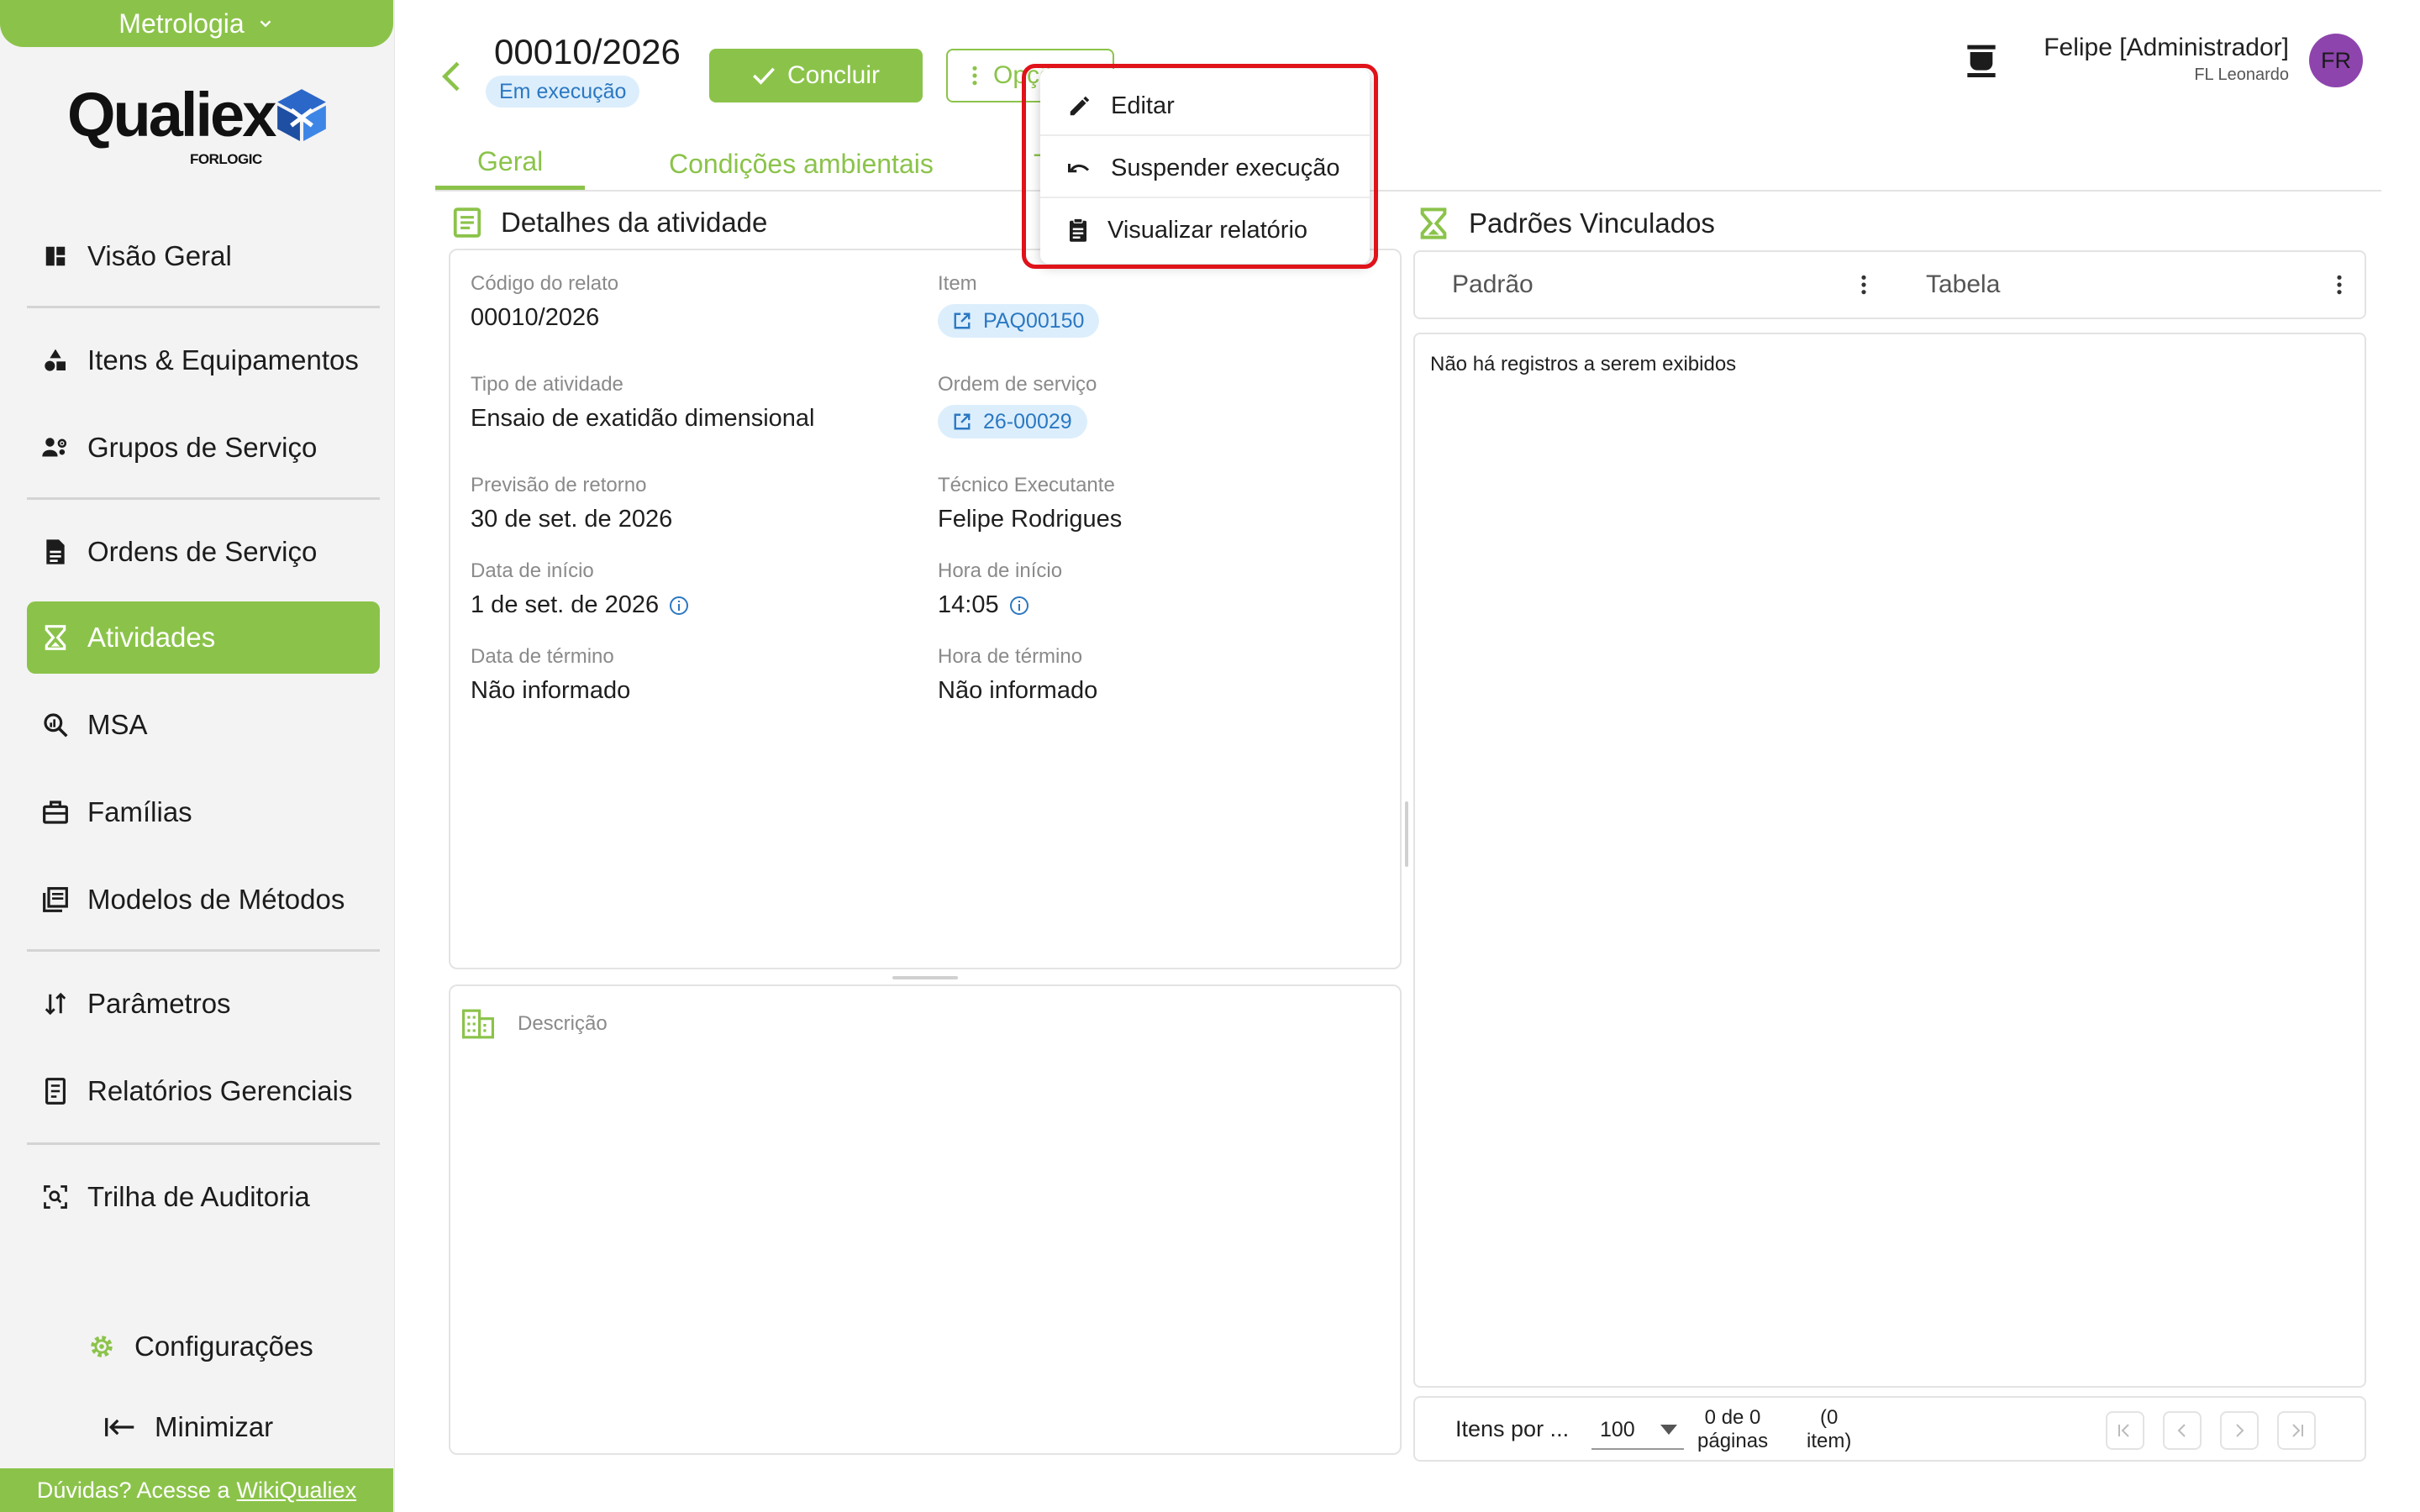 The width and height of the screenshot is (2420, 1512). I want to click on status-badge: Em execução, so click(563, 92).